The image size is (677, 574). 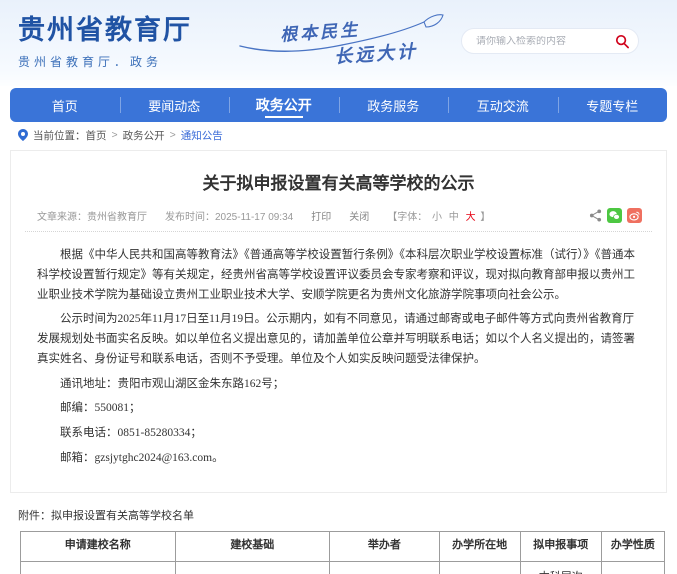 I want to click on attachment-label: 附件：拟申报设置有关高等学校名单, so click(x=106, y=515).